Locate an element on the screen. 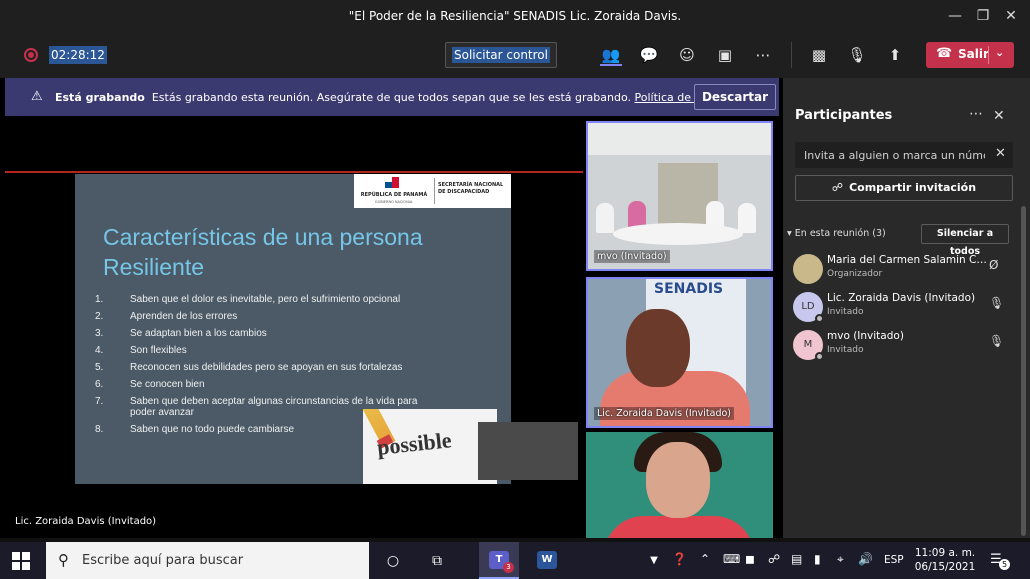 The image size is (1030, 579). invite-box: ✕ is located at coordinates (904, 155).